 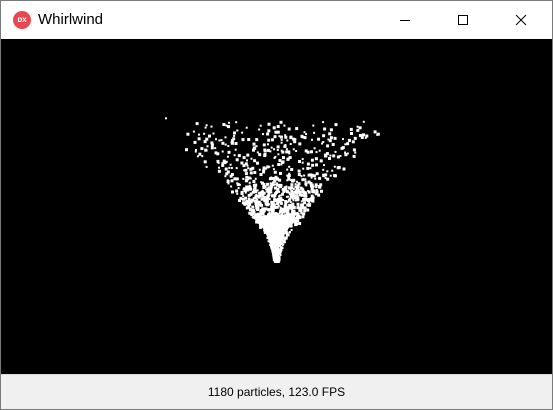 What do you see at coordinates (405, 20) in the screenshot?
I see `minimize-button` at bounding box center [405, 20].